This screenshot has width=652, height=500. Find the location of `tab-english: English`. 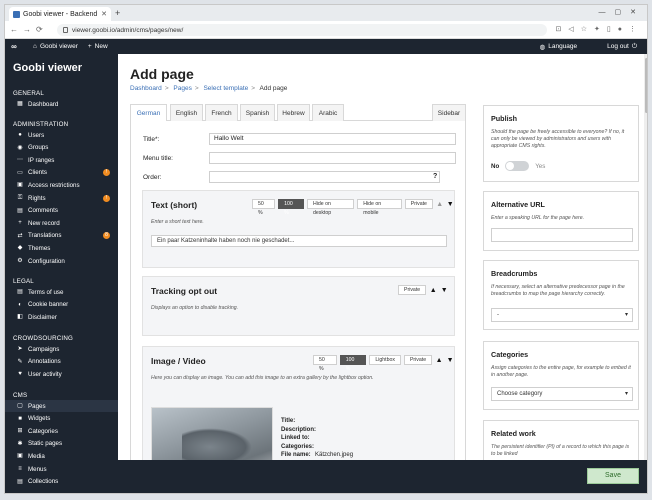

tab-english: English is located at coordinates (186, 112).